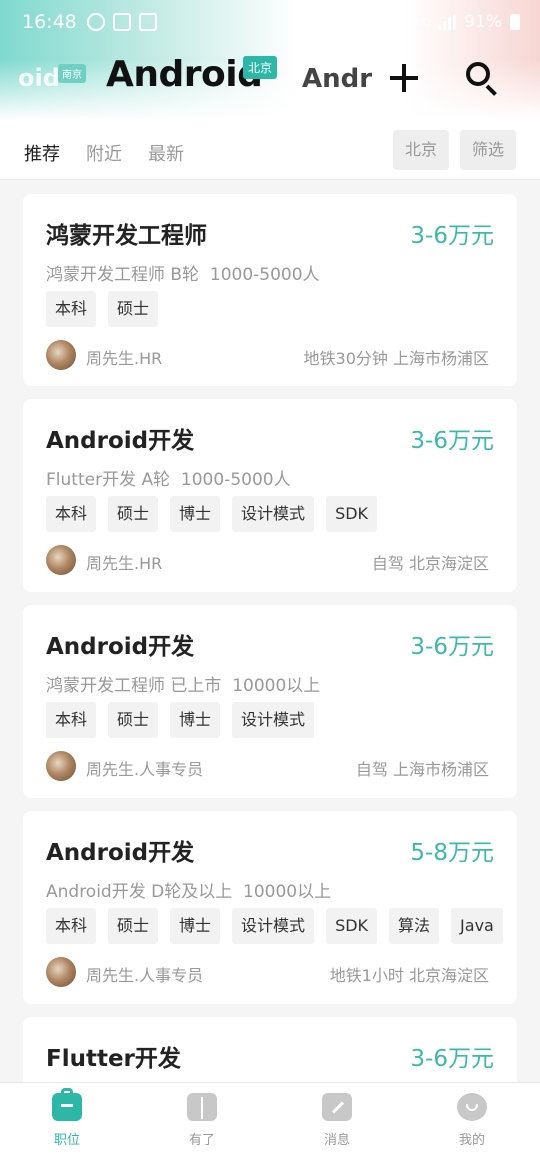  What do you see at coordinates (414, 926) in the screenshot?
I see `job-tag: 算法` at bounding box center [414, 926].